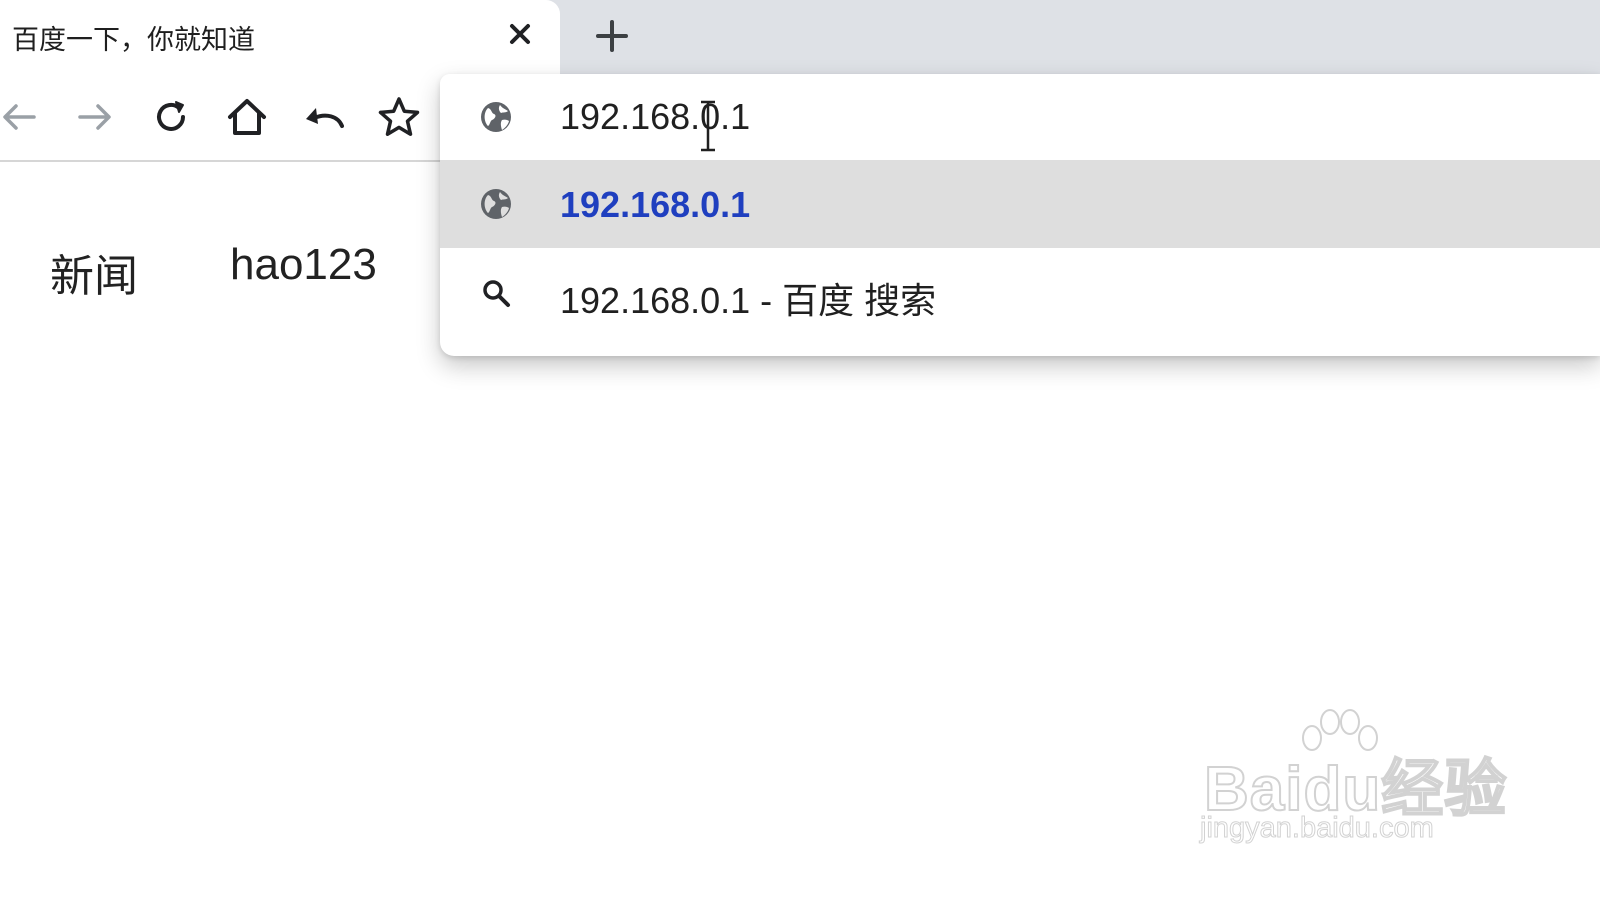 The height and width of the screenshot is (900, 1600). Describe the element at coordinates (95, 117) in the screenshot. I see `forward-icon` at that location.